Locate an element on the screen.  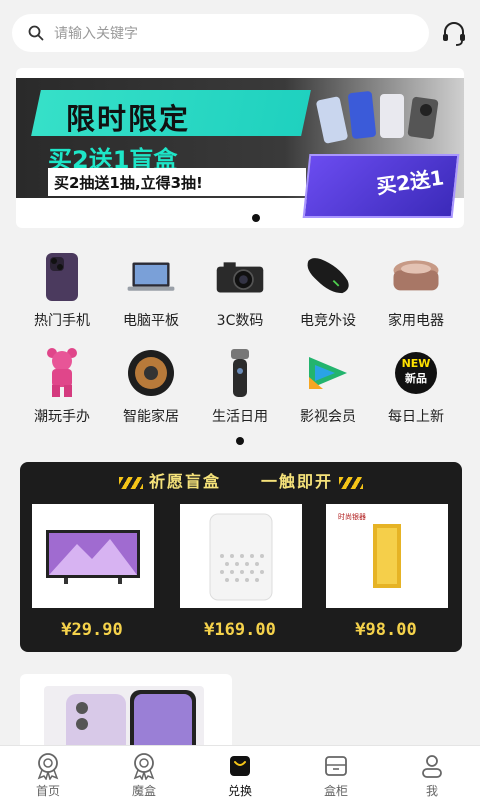
phones-illustration-icon is located at coordinates (377, 117).